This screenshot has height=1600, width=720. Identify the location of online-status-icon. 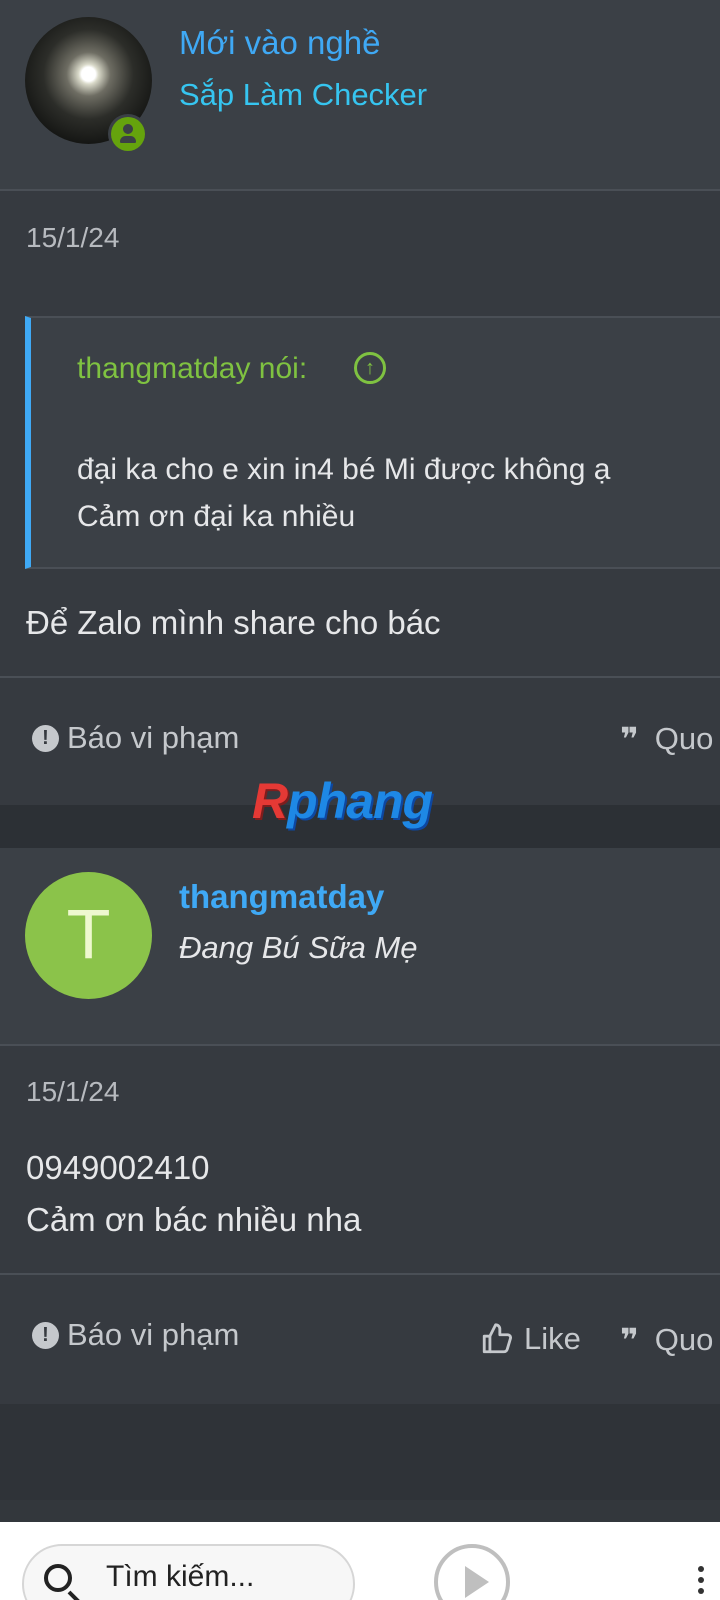
(128, 134).